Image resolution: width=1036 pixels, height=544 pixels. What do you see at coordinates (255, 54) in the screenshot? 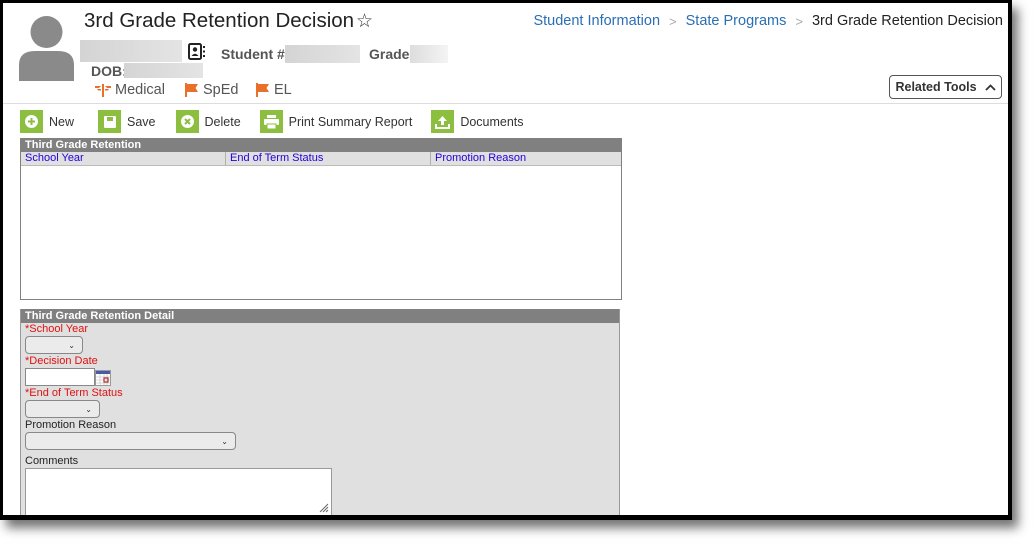
I see `student-number-label: Student #:` at bounding box center [255, 54].